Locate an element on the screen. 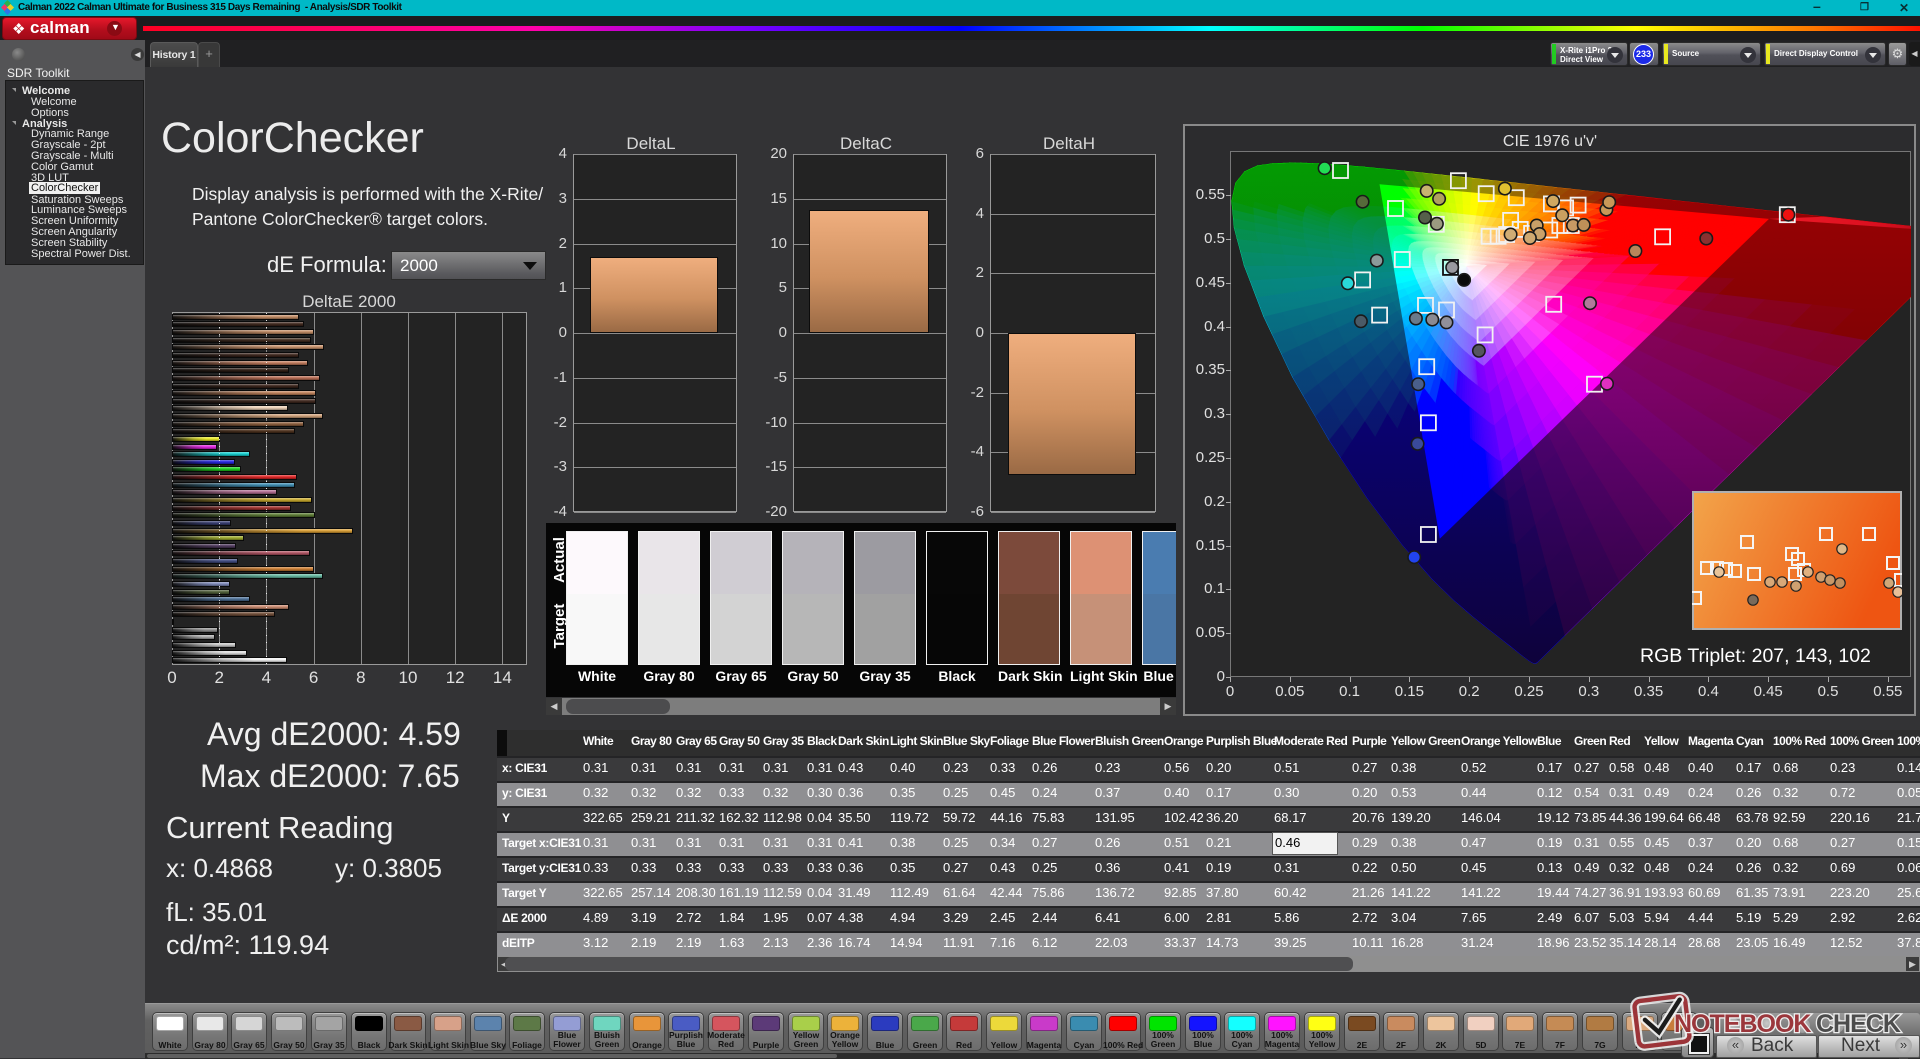 The height and width of the screenshot is (1059, 1920). svg-text: CHECK is located at coordinates (1858, 1024).